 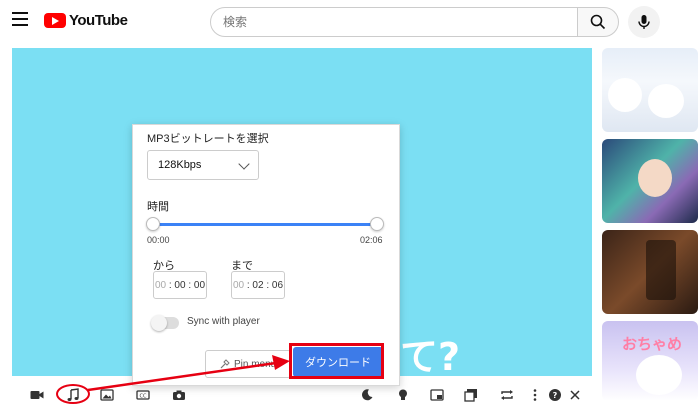 I want to click on top-bar: YouTube, so click(x=350, y=22).